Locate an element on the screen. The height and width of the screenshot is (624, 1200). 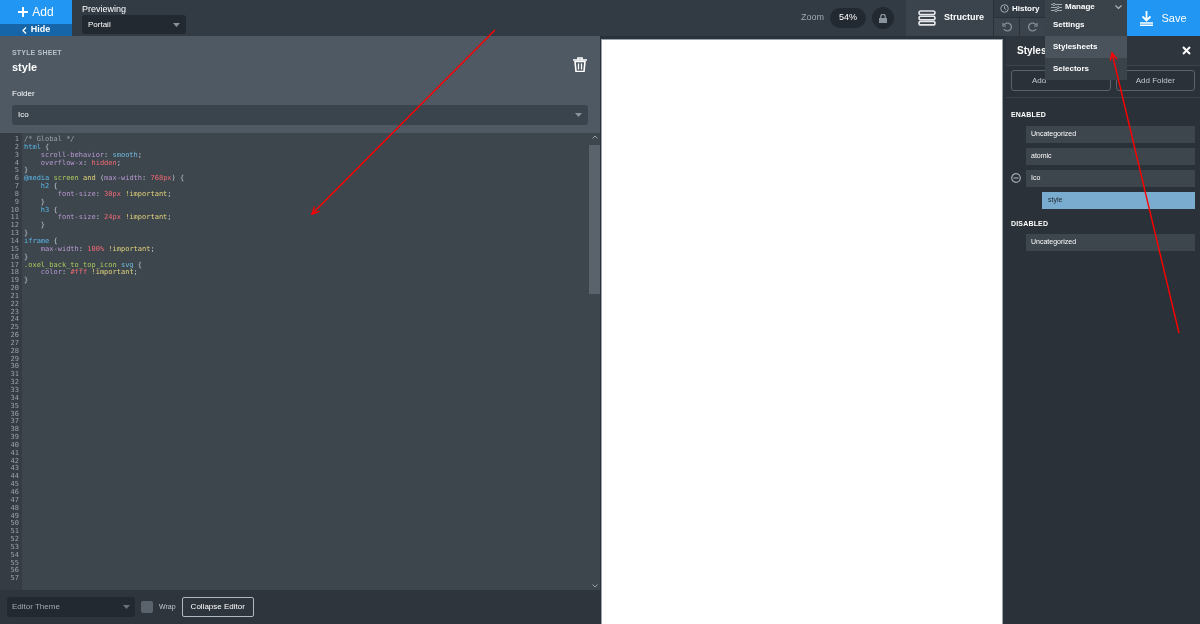
clock-icon is located at coordinates (1004, 8).